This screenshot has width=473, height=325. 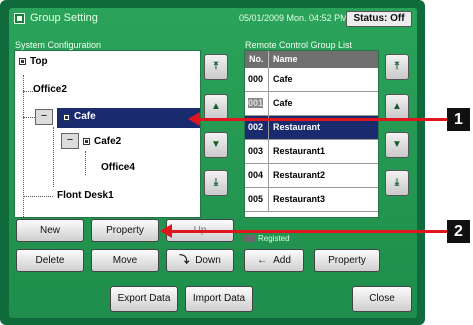 What do you see at coordinates (458, 231) in the screenshot?
I see `callout-2-number: 2` at bounding box center [458, 231].